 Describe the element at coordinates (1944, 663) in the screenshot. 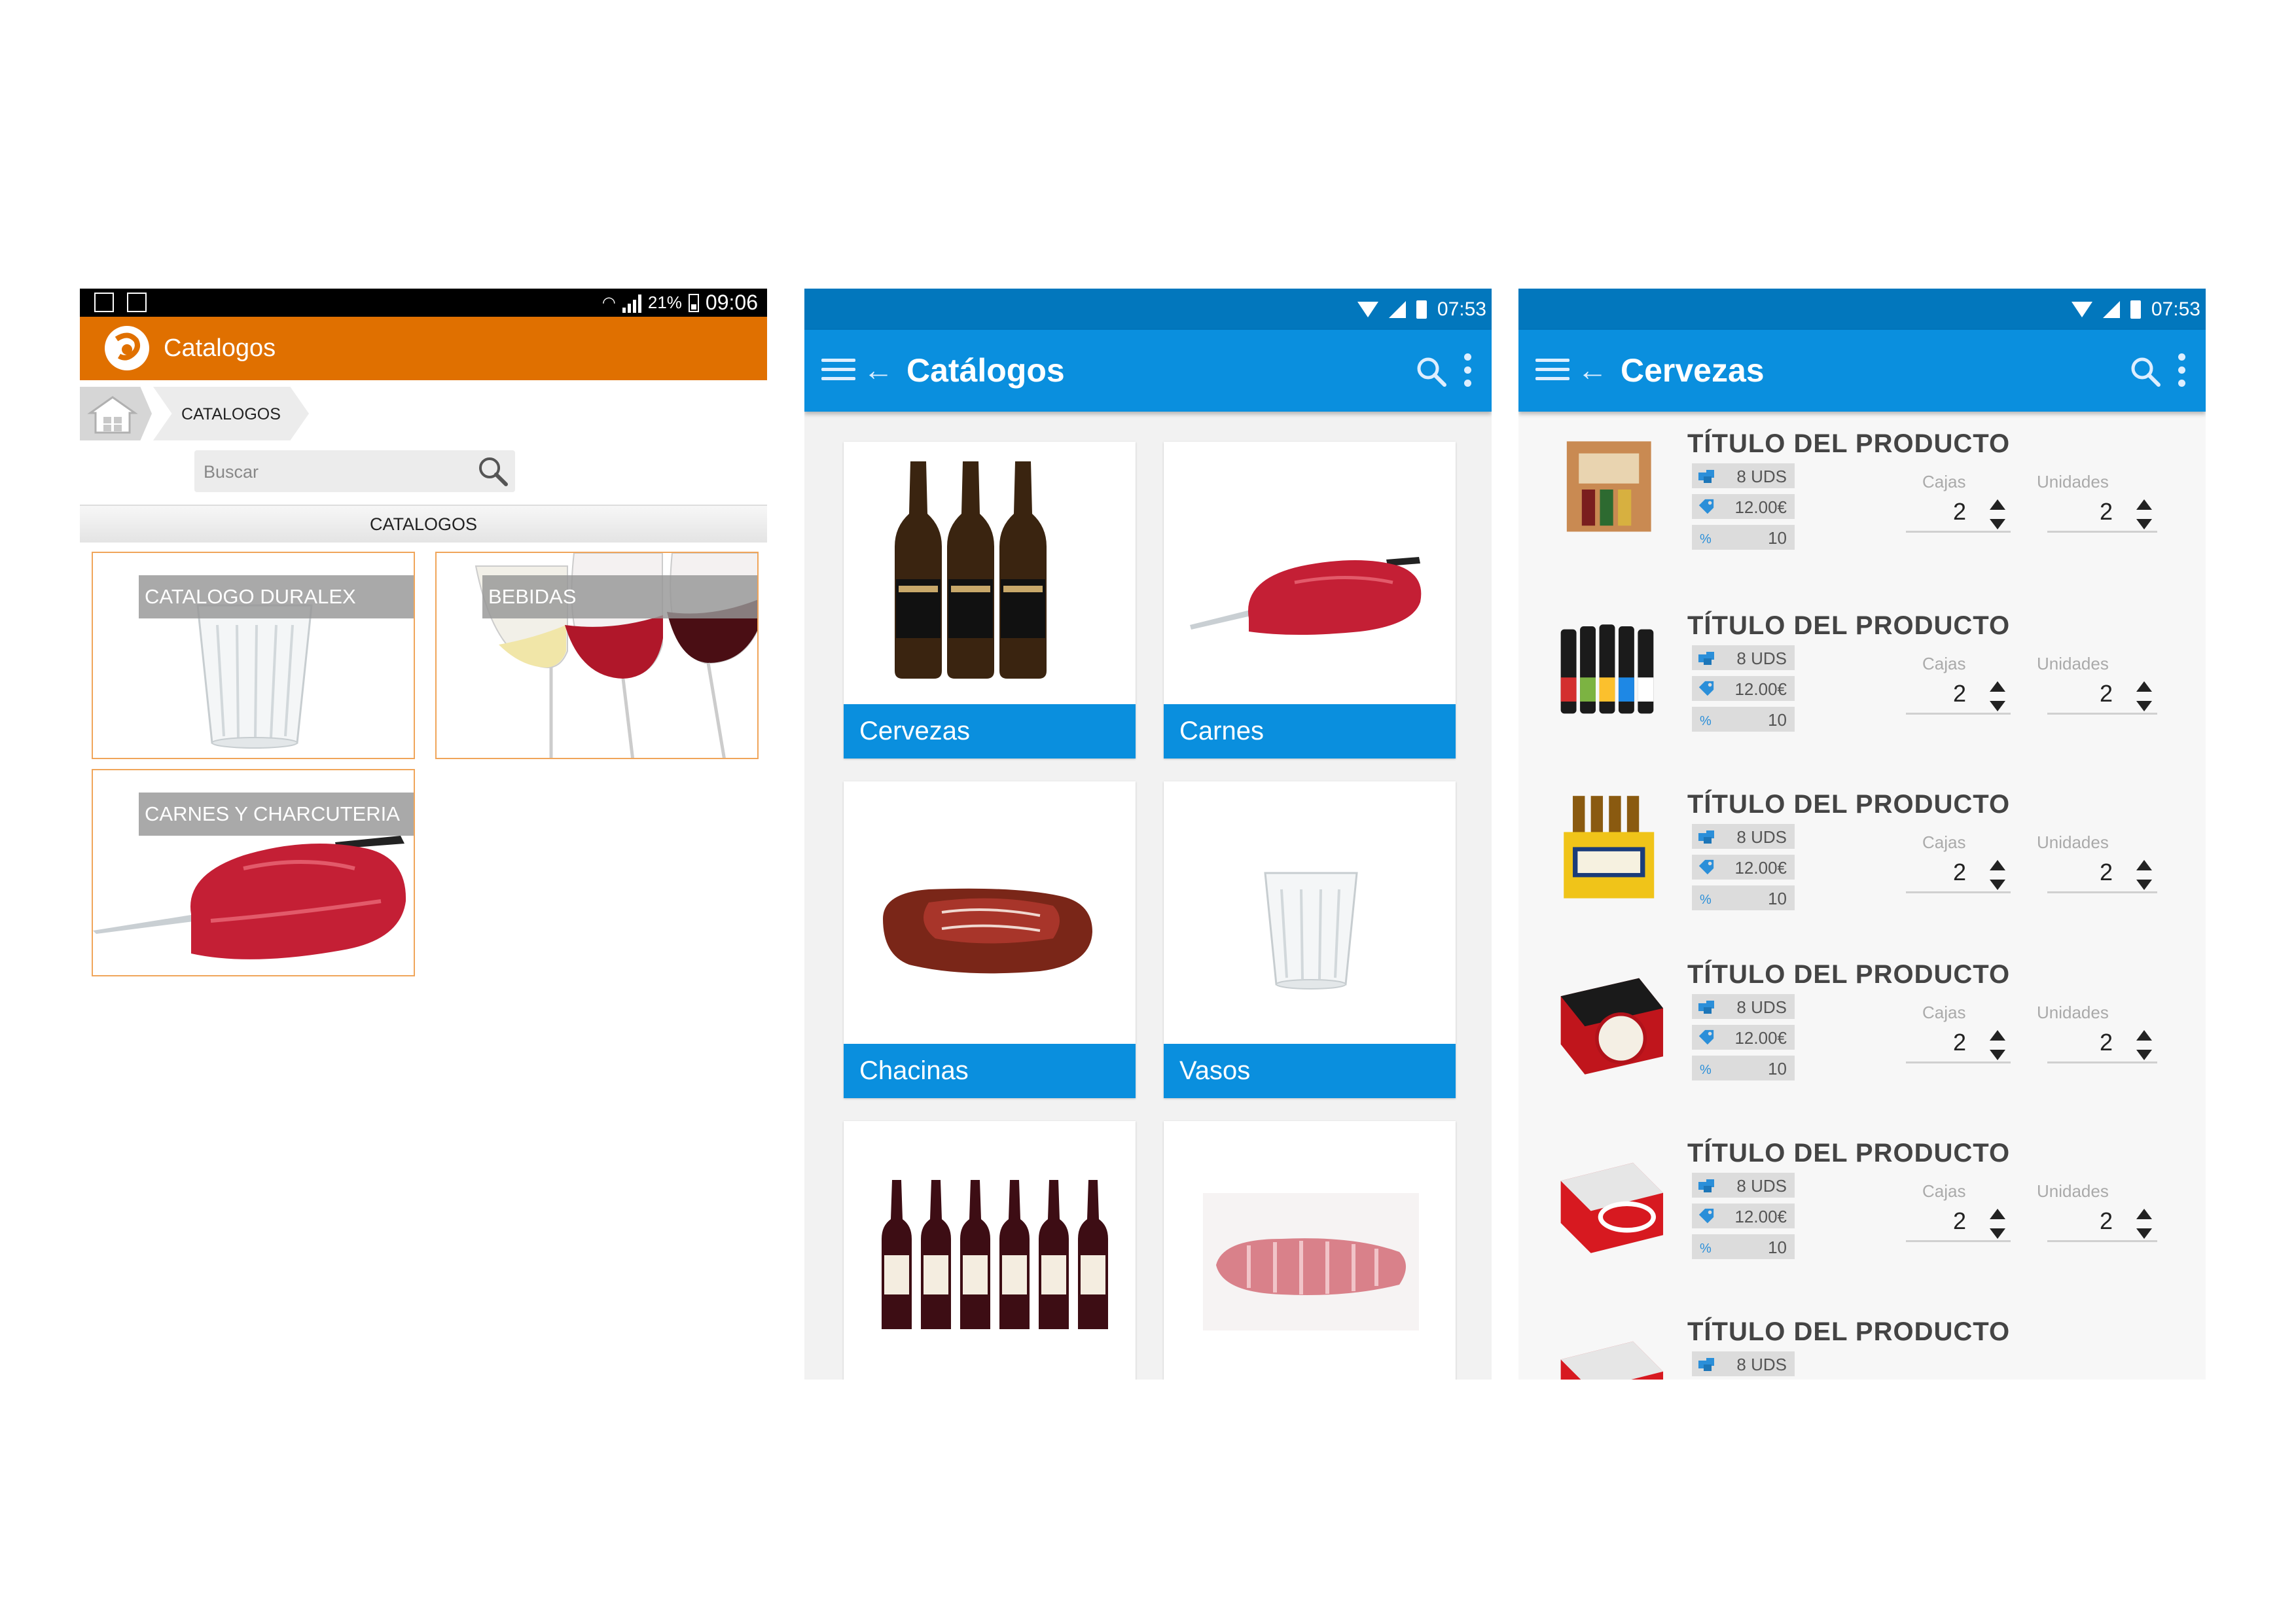

I see `boxes-label: Cajas` at that location.